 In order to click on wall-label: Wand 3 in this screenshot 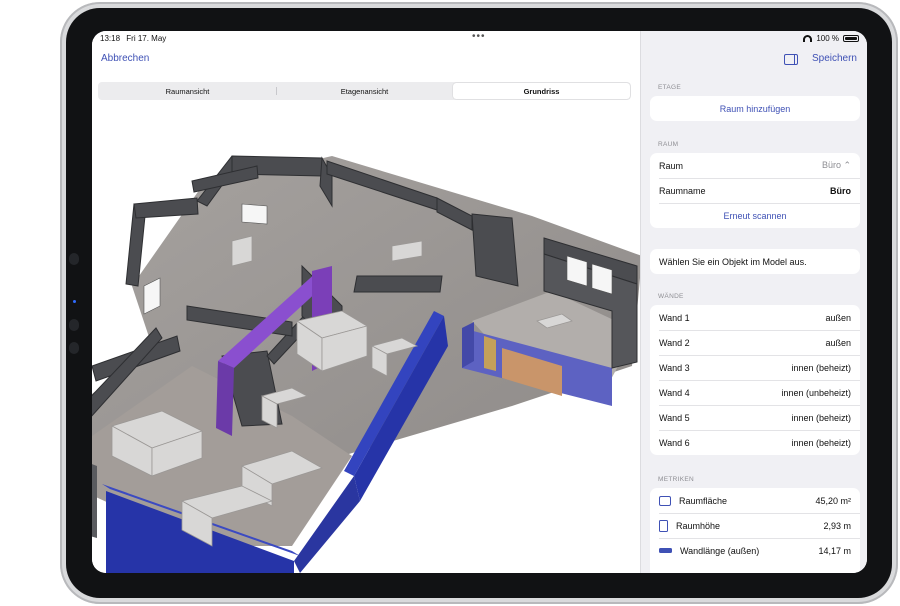, I will do `click(674, 367)`.